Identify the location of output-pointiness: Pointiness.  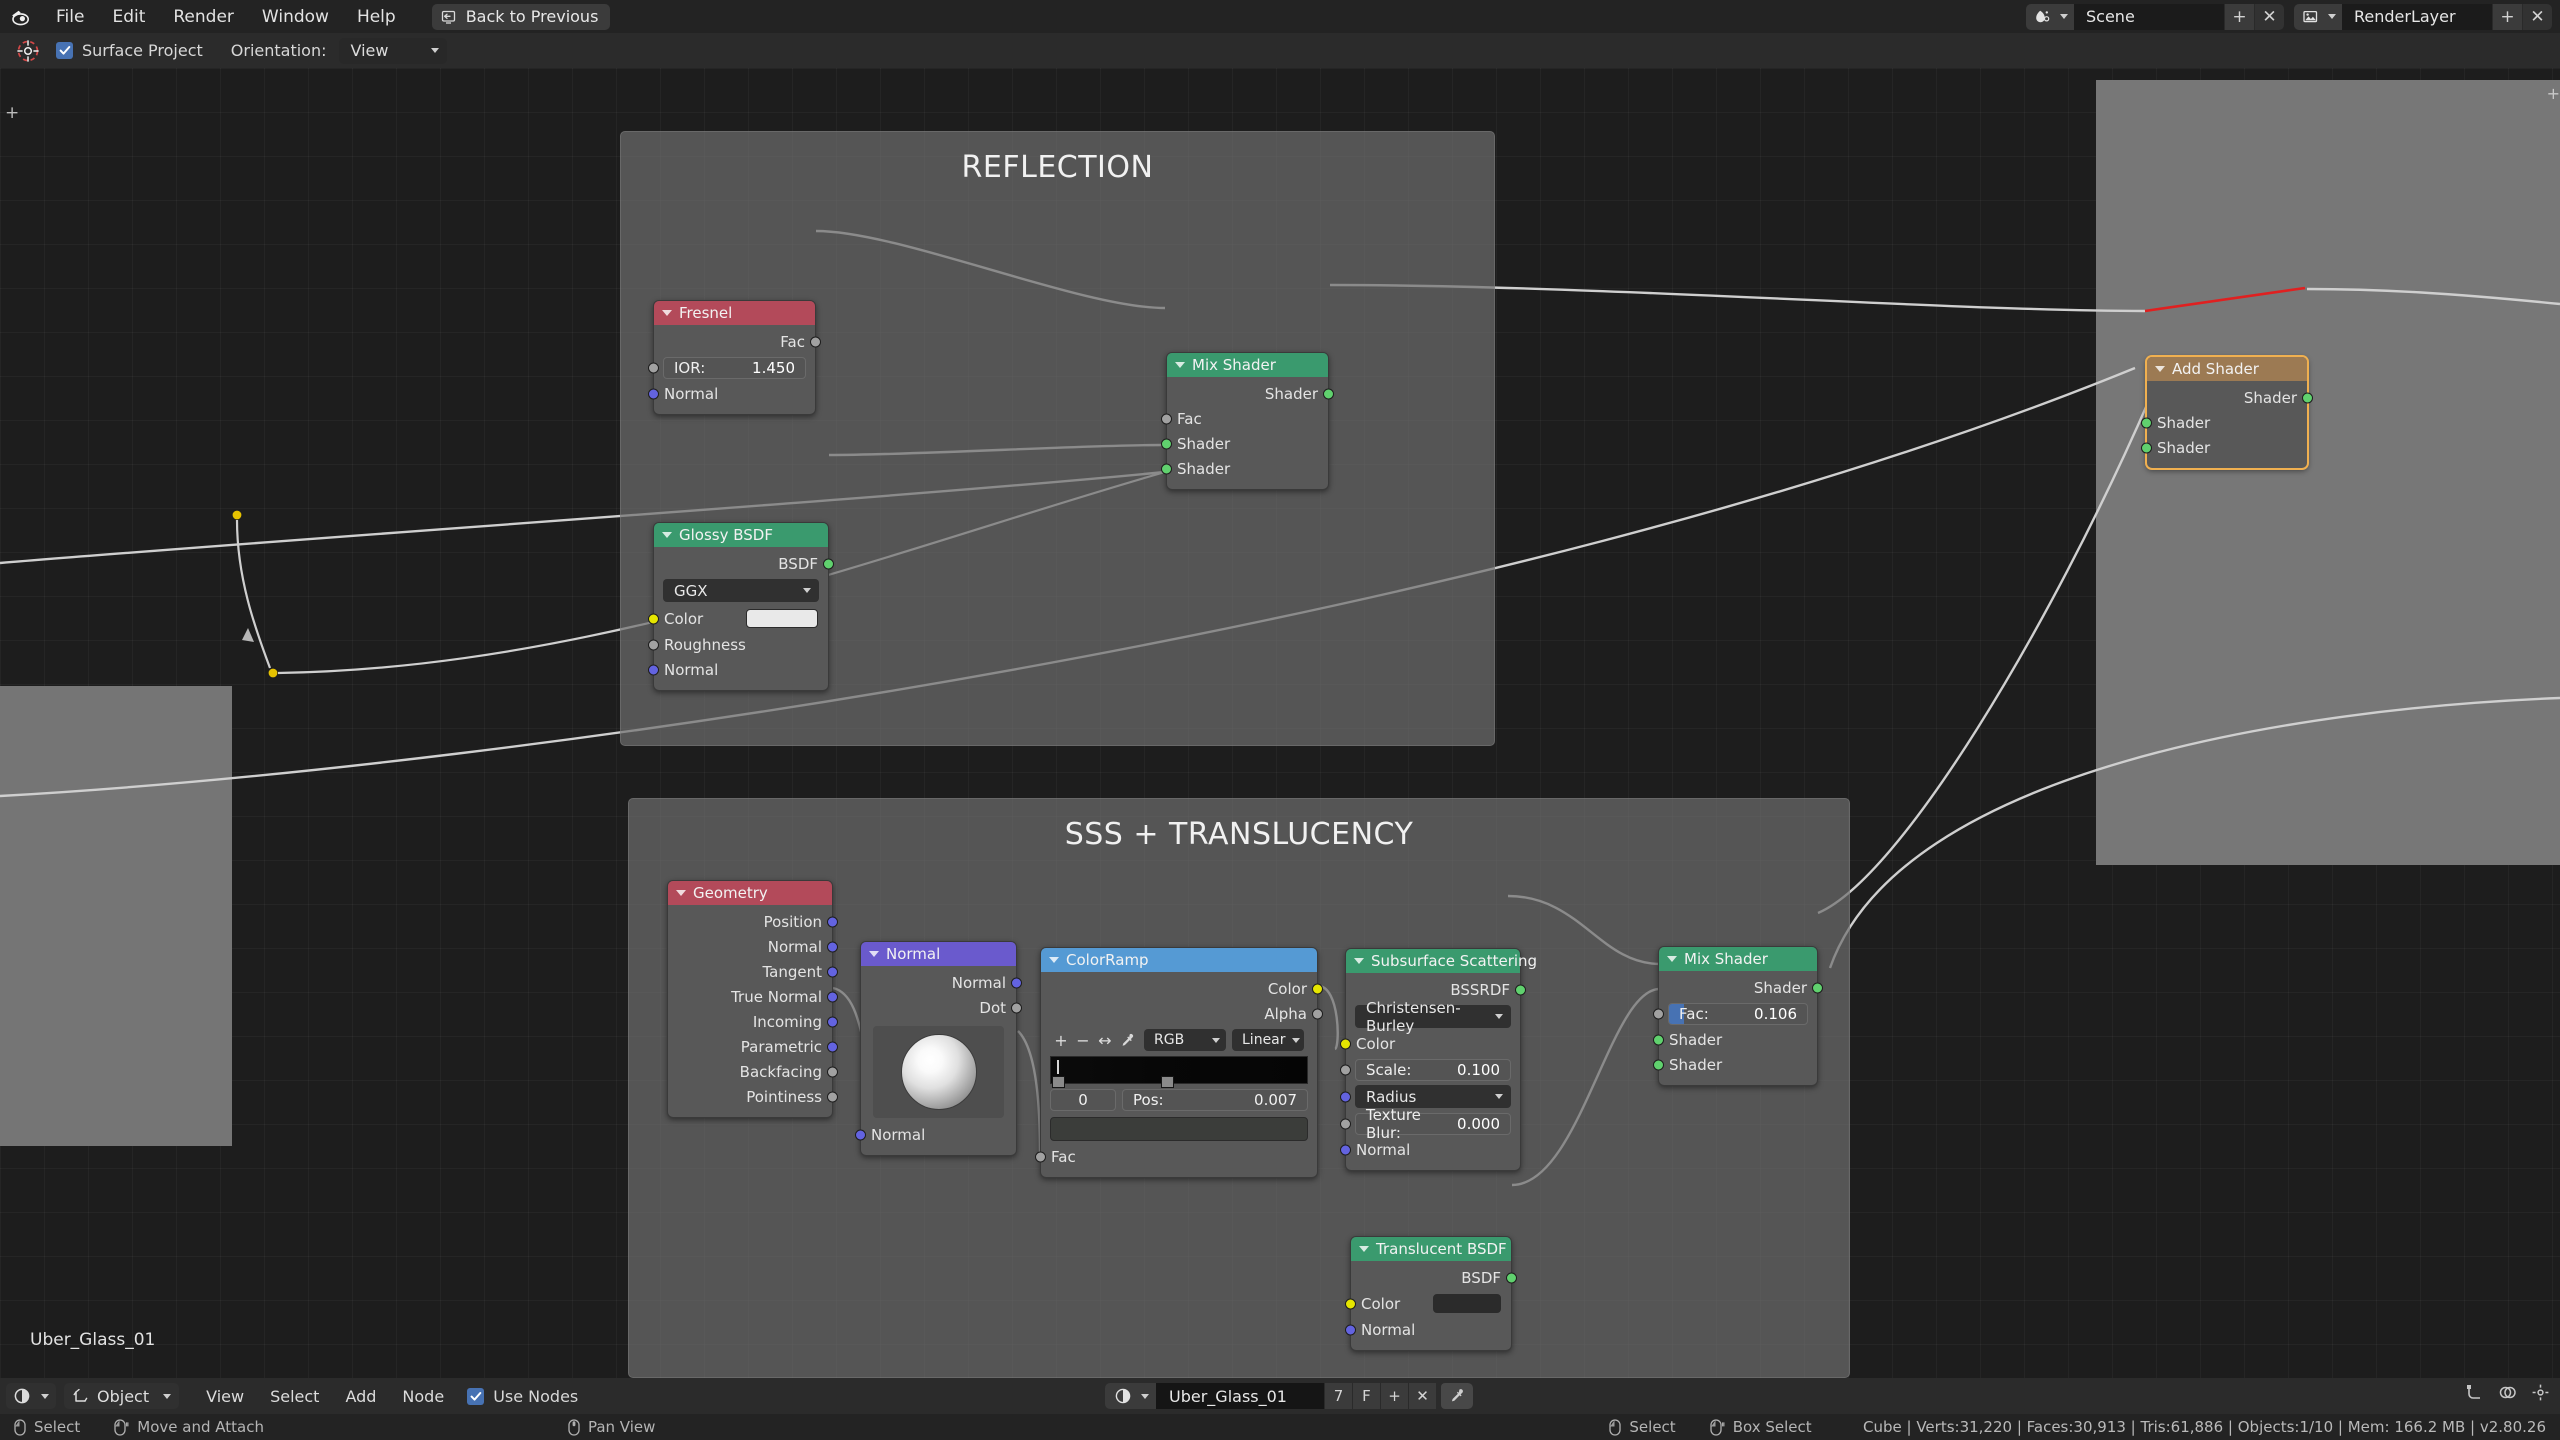
(753, 1096).